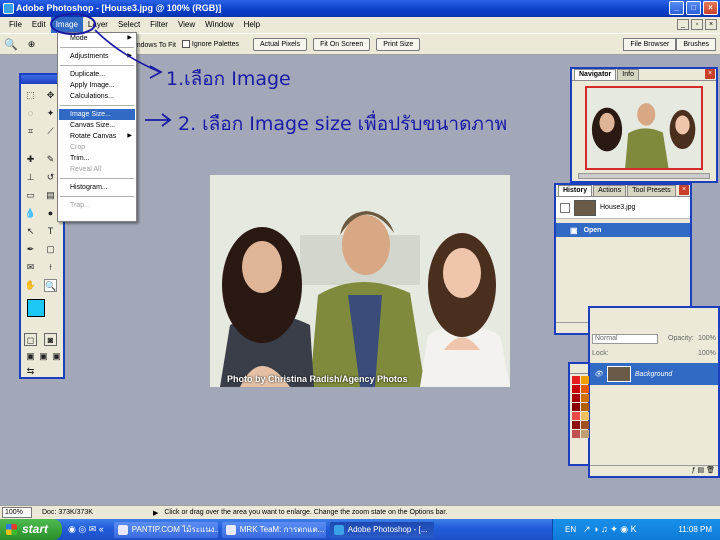 This screenshot has height=540, width=720. I want to click on menu-window: Window, so click(219, 25).